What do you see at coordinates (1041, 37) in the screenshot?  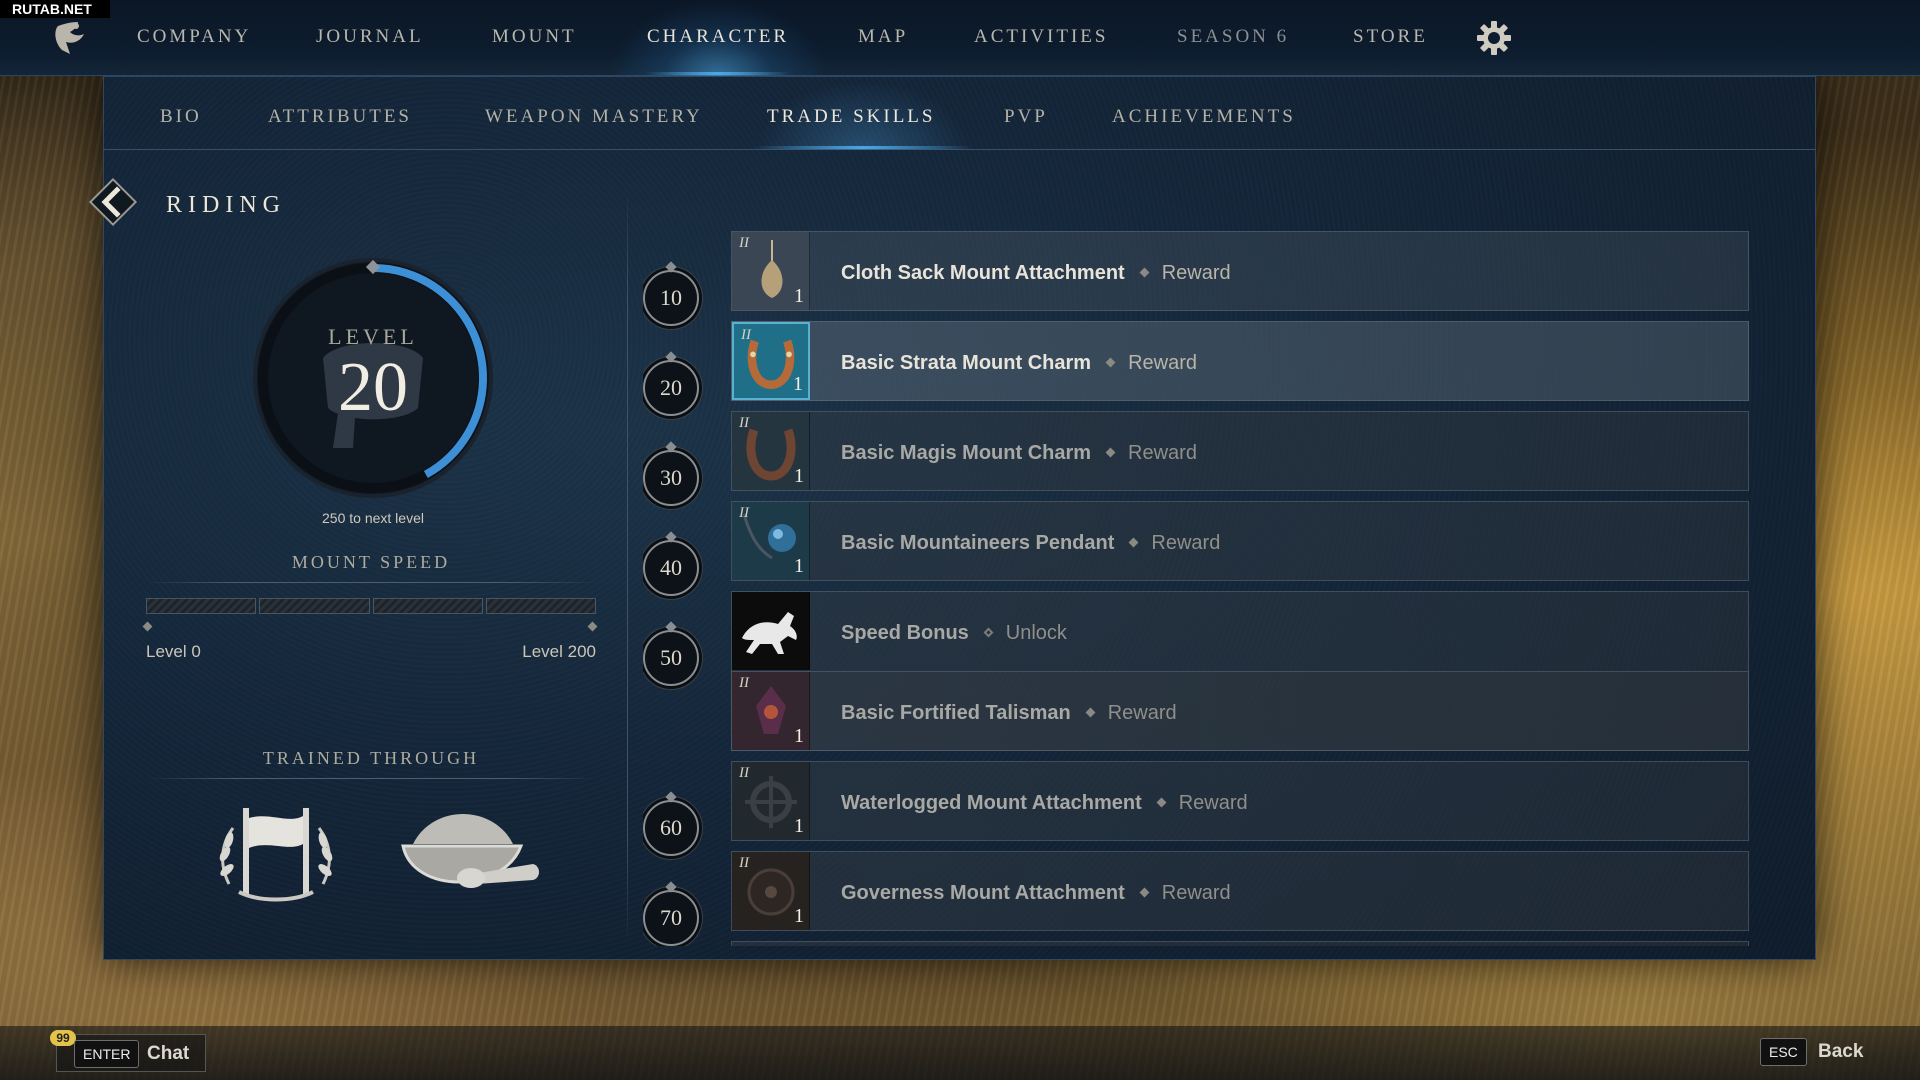 I see `nav-activities: ACTIVITIES` at bounding box center [1041, 37].